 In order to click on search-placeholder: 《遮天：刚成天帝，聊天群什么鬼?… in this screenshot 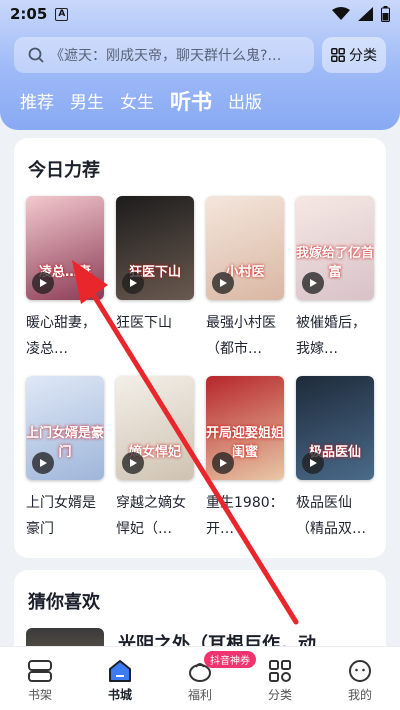, I will do `click(166, 56)`.